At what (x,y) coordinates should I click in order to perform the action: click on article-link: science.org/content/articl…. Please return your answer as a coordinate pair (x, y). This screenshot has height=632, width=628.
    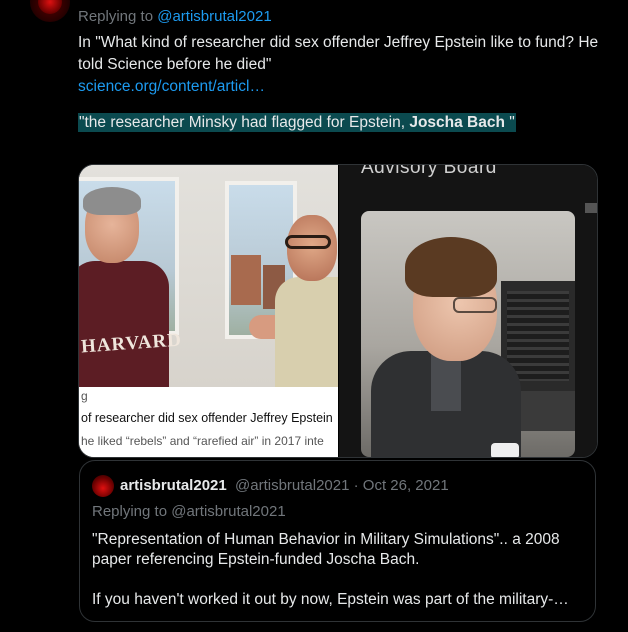
    Looking at the image, I should click on (343, 87).